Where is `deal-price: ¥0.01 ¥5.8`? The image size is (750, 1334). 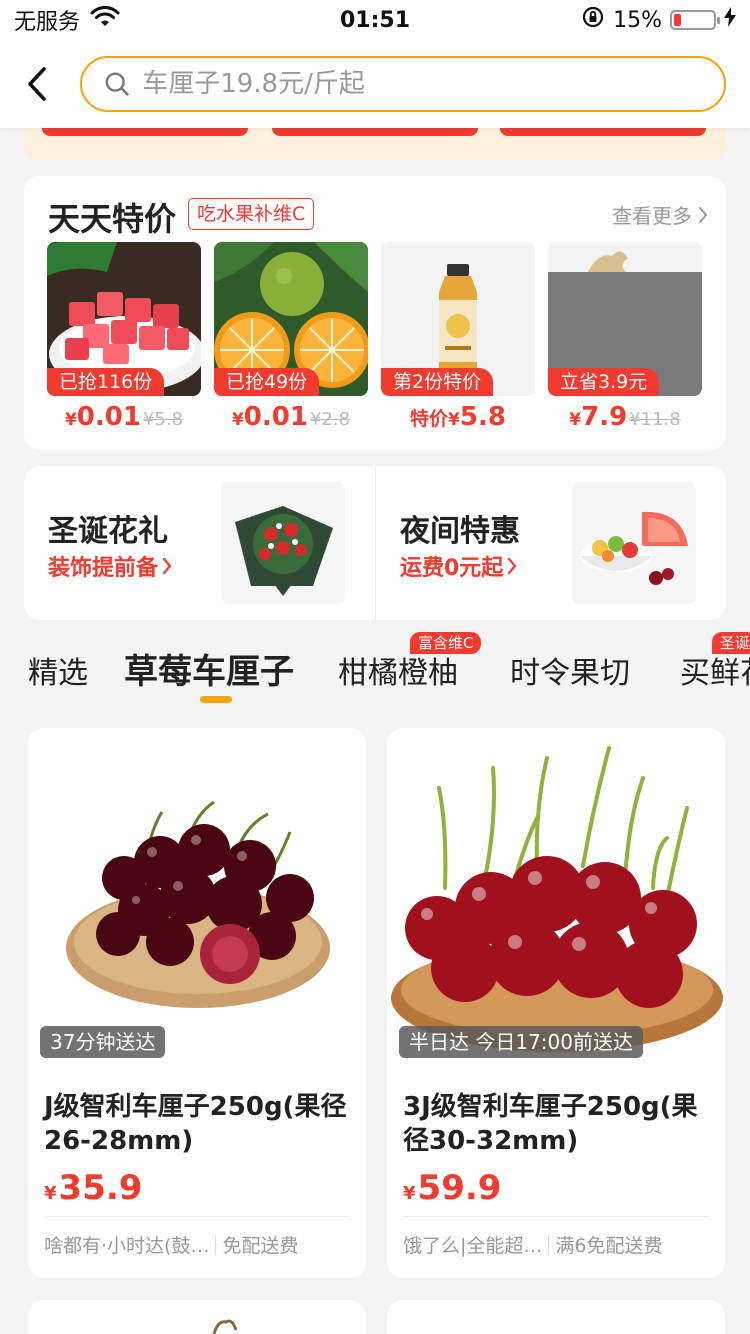 deal-price: ¥0.01 ¥5.8 is located at coordinates (124, 417).